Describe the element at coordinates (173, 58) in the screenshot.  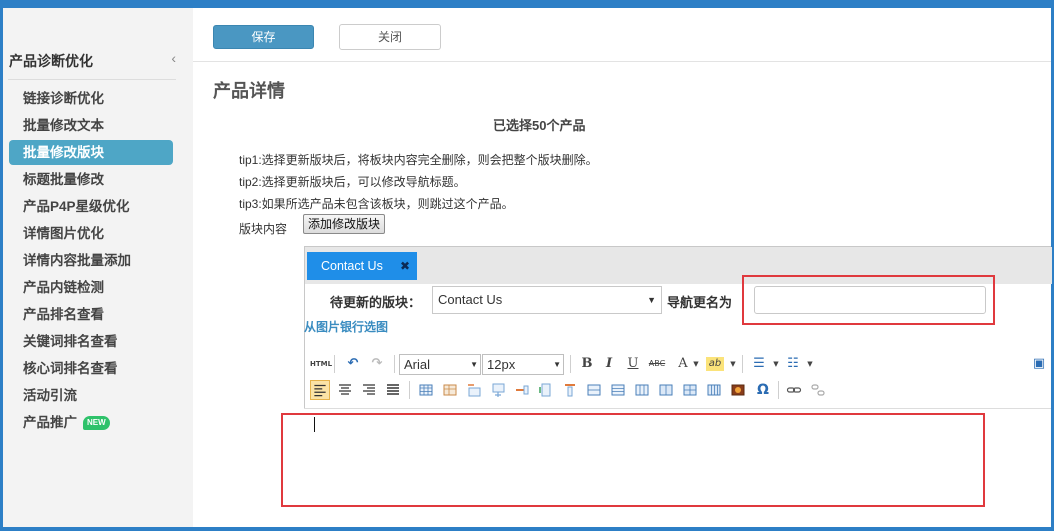
I see `chevron-left-icon: ‹` at that location.